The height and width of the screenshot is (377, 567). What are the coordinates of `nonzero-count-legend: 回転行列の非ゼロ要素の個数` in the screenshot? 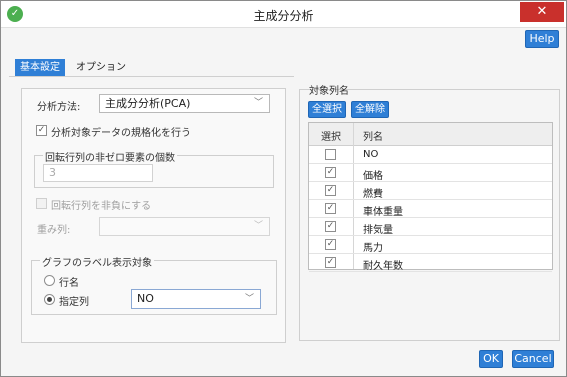 It's located at (110, 156).